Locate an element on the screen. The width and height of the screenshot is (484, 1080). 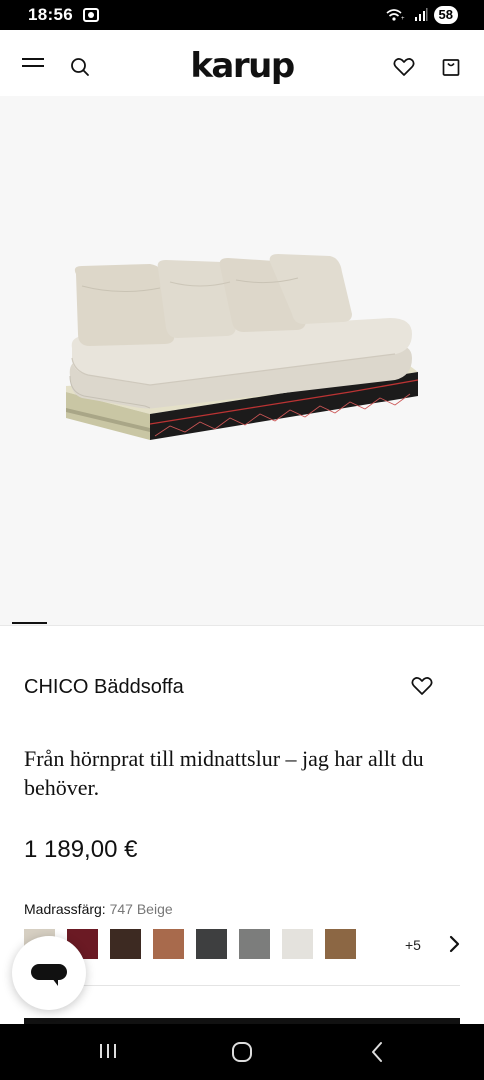
chat-button is located at coordinates (49, 973).